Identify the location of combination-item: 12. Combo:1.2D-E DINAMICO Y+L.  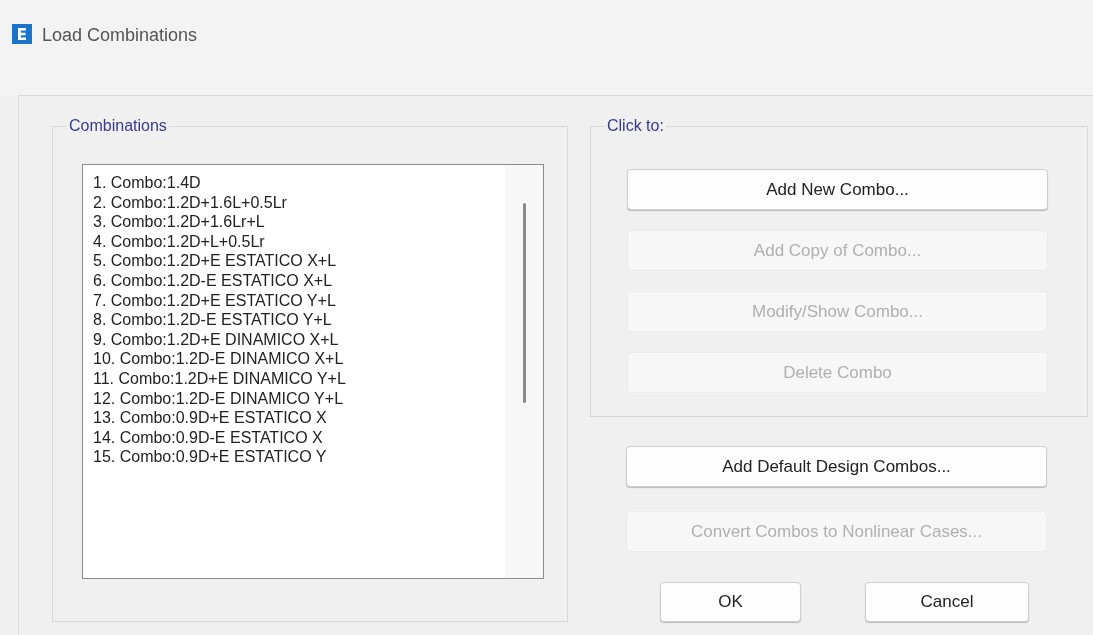
(298, 398).